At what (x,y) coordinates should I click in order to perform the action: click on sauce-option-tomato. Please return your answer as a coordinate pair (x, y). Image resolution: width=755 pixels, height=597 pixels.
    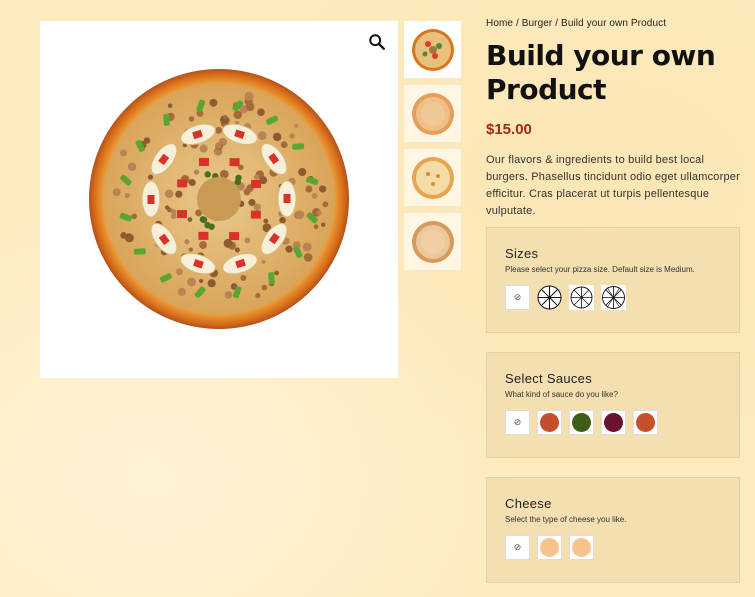
    Looking at the image, I should click on (549, 422).